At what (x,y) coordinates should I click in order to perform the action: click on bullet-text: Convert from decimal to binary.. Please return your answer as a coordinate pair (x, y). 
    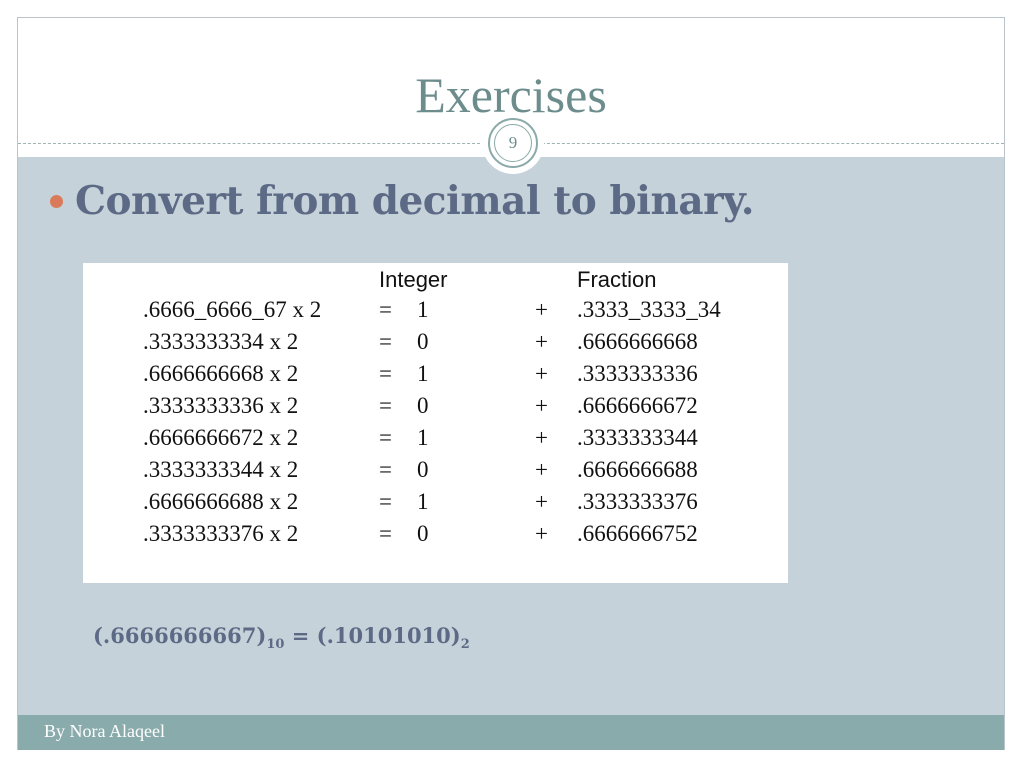
    Looking at the image, I should click on (414, 201).